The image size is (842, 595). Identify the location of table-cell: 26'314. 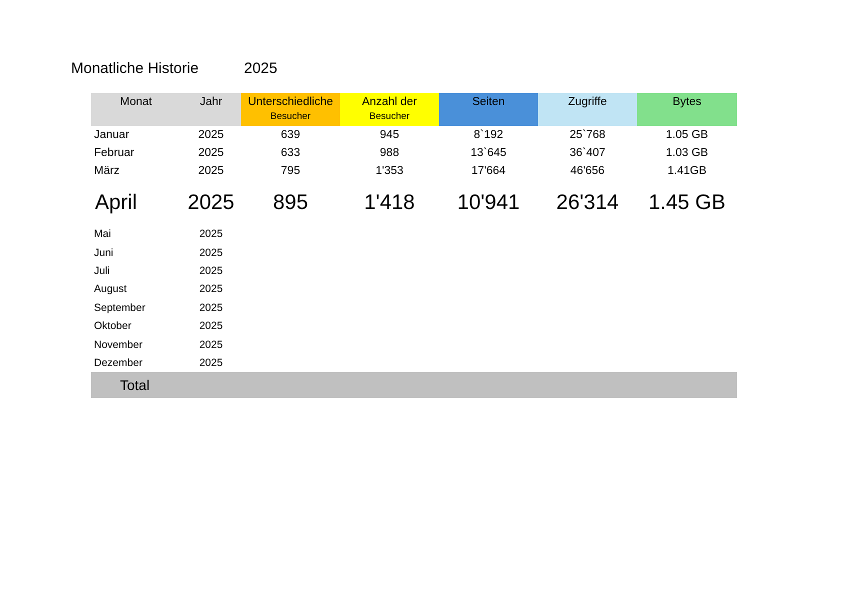
(587, 202).